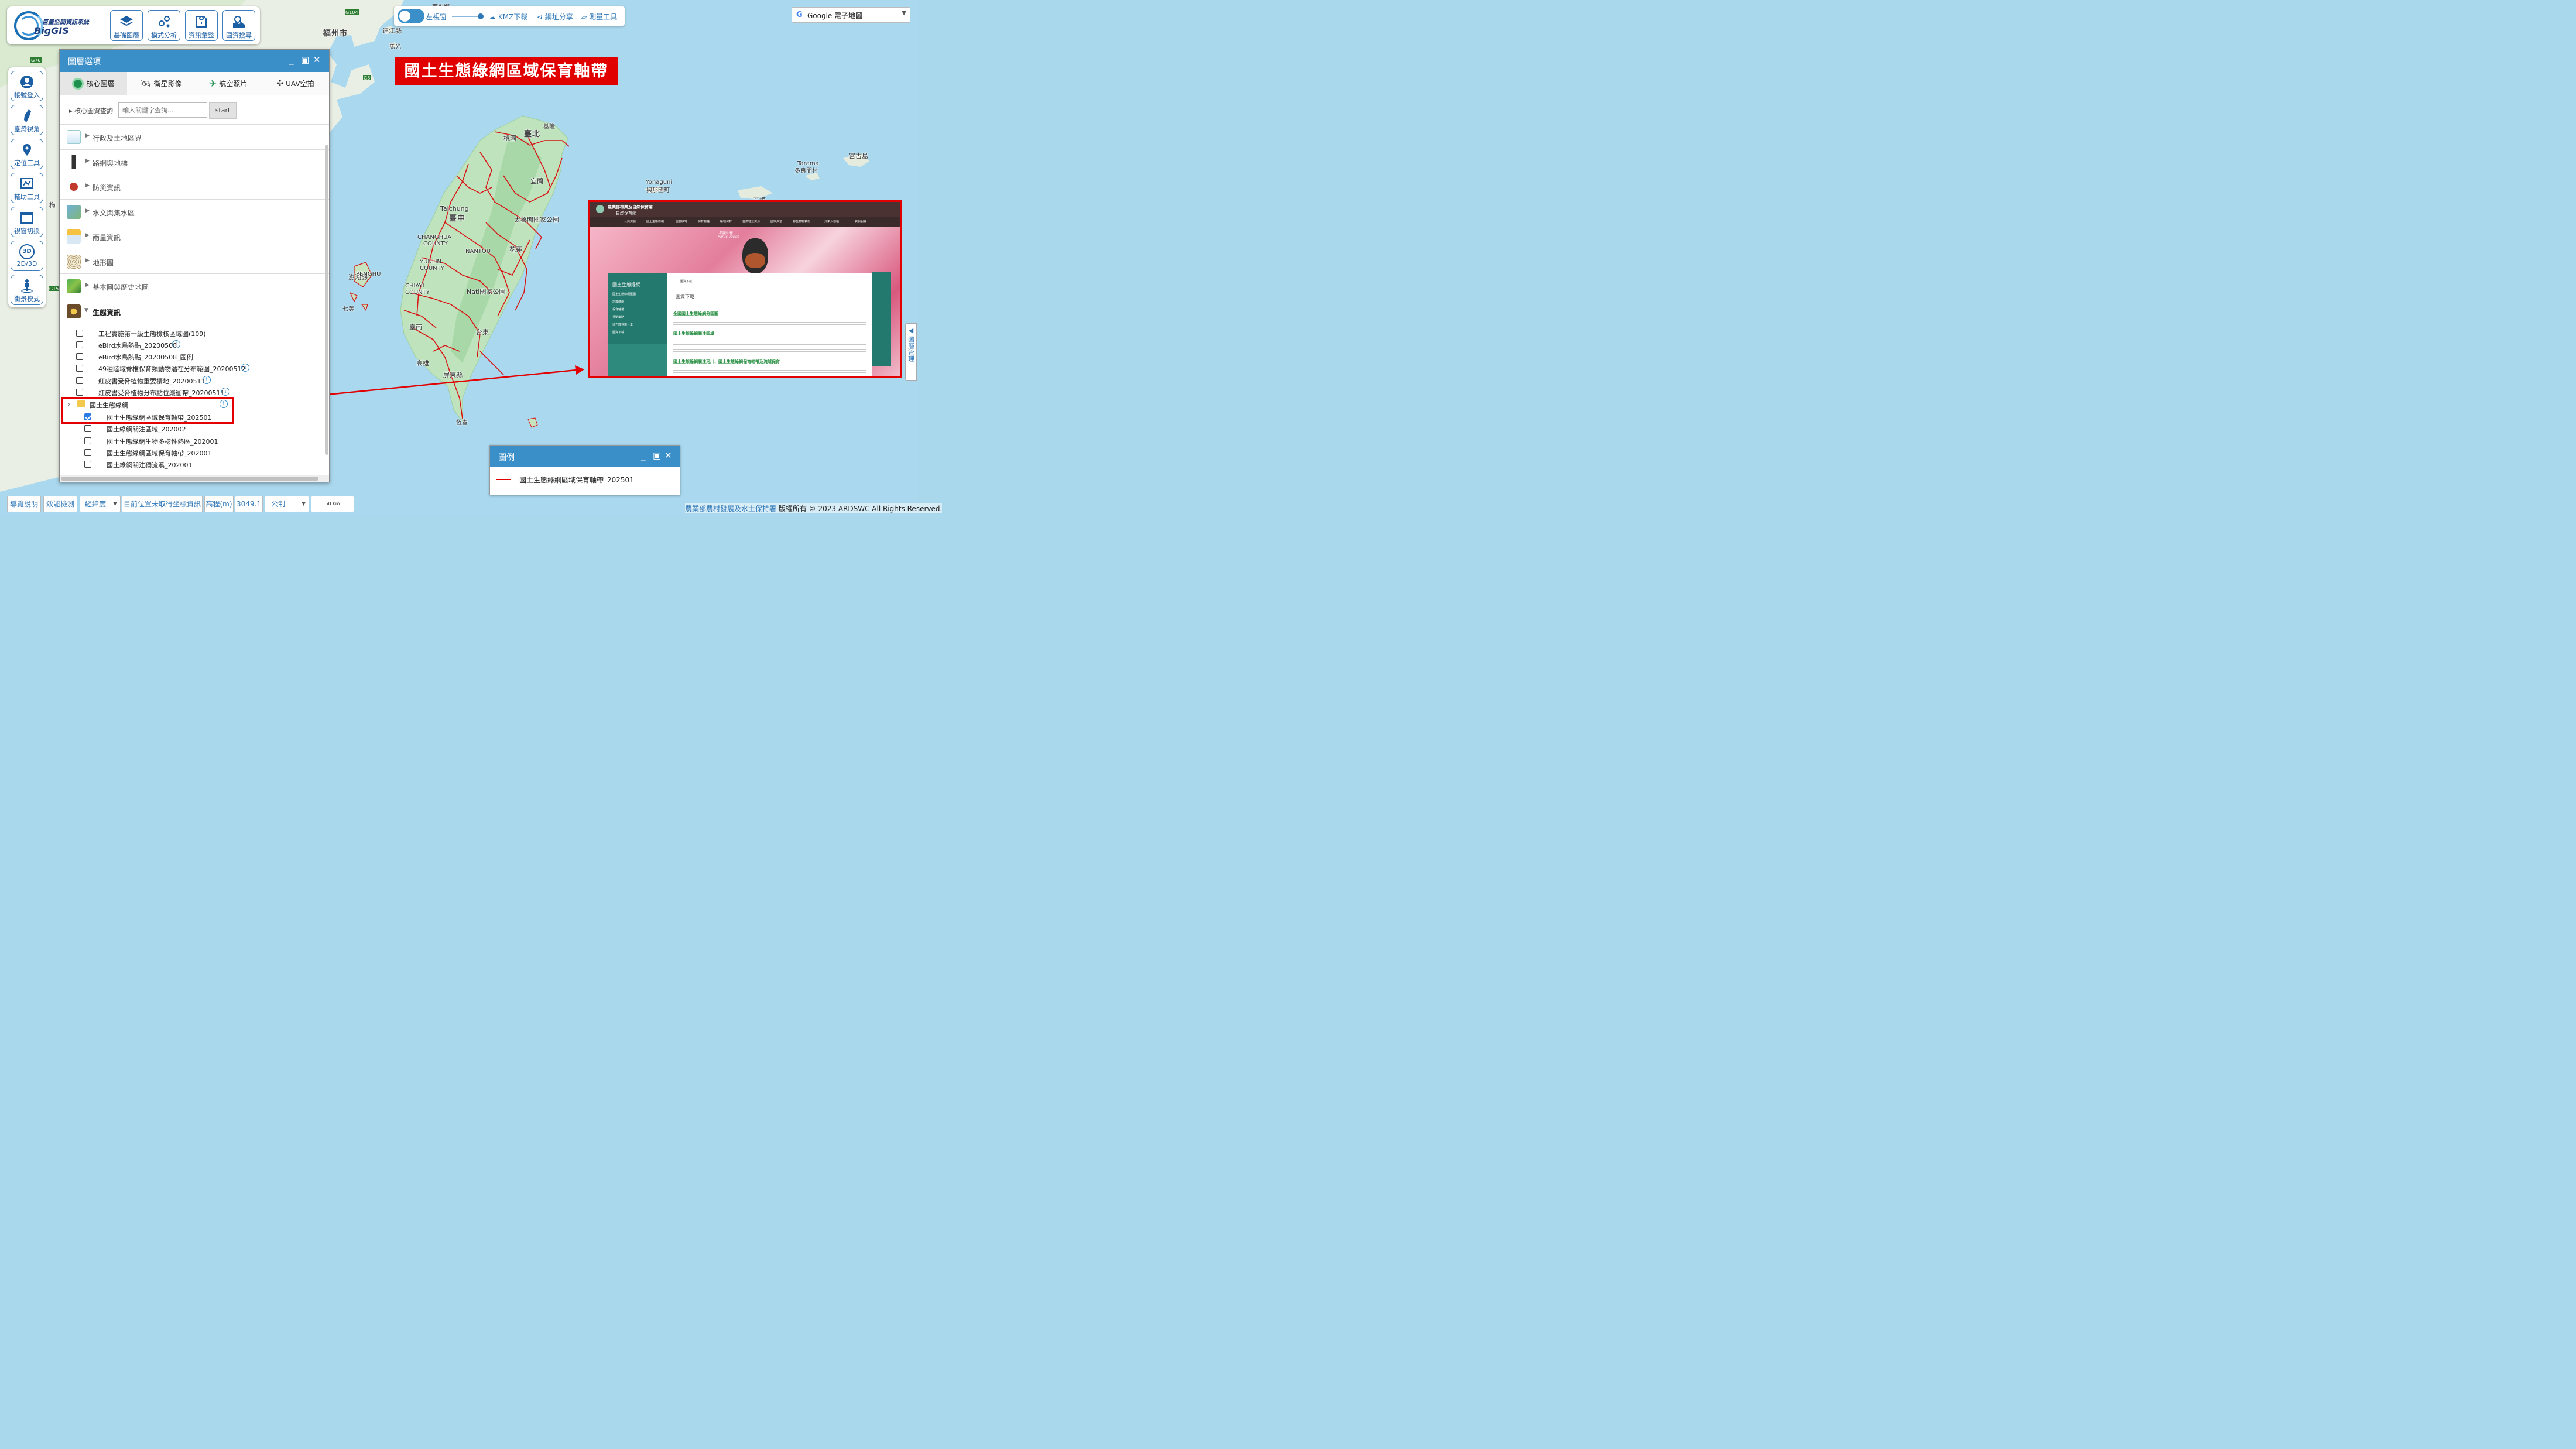 Image resolution: width=2576 pixels, height=1449 pixels. Describe the element at coordinates (411, 16) in the screenshot. I see `split-view-toggle` at that location.